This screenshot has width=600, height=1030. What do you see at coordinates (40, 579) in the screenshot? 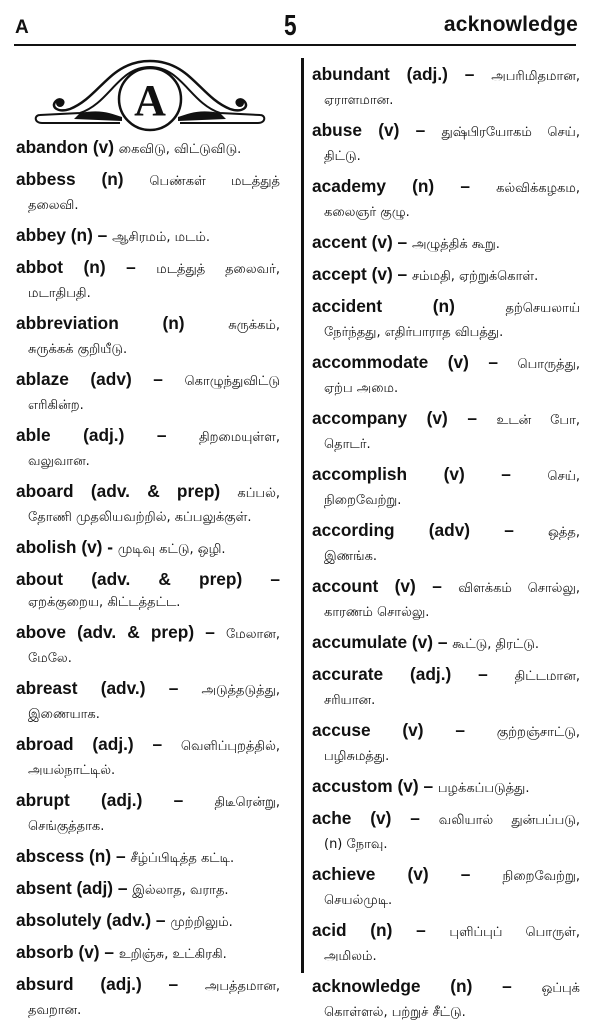
I see `headword: about` at bounding box center [40, 579].